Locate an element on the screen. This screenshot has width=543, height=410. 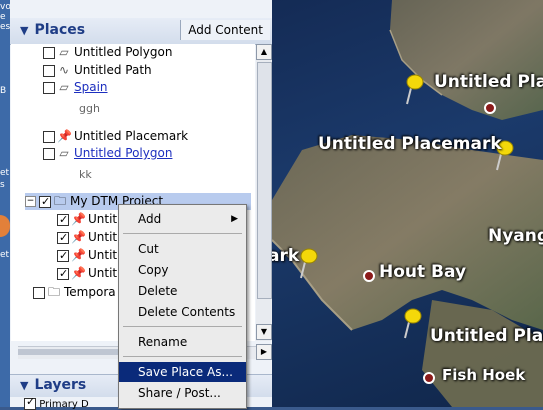
tree-item: ∿ Untitled Path is located at coordinates (97, 70).